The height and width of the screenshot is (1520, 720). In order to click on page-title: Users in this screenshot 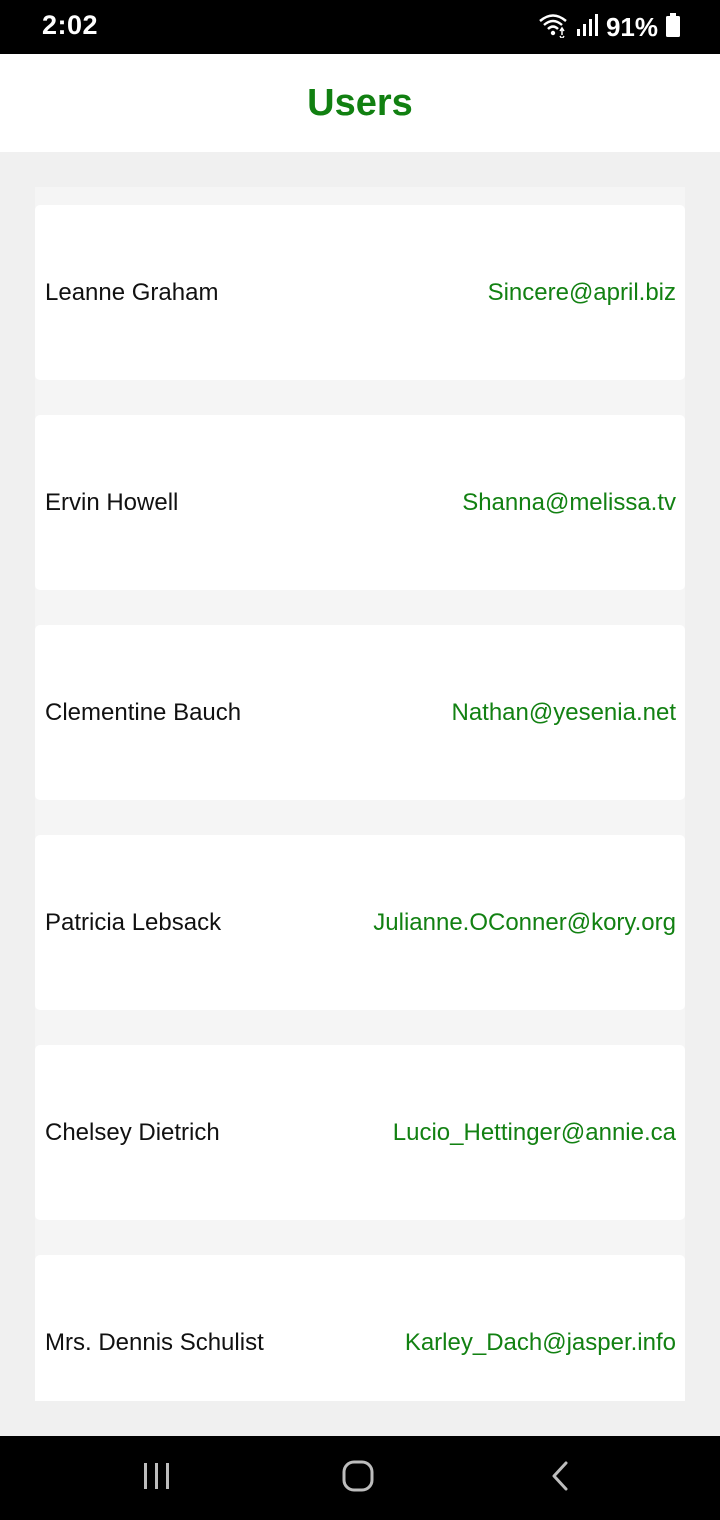, I will do `click(360, 102)`.